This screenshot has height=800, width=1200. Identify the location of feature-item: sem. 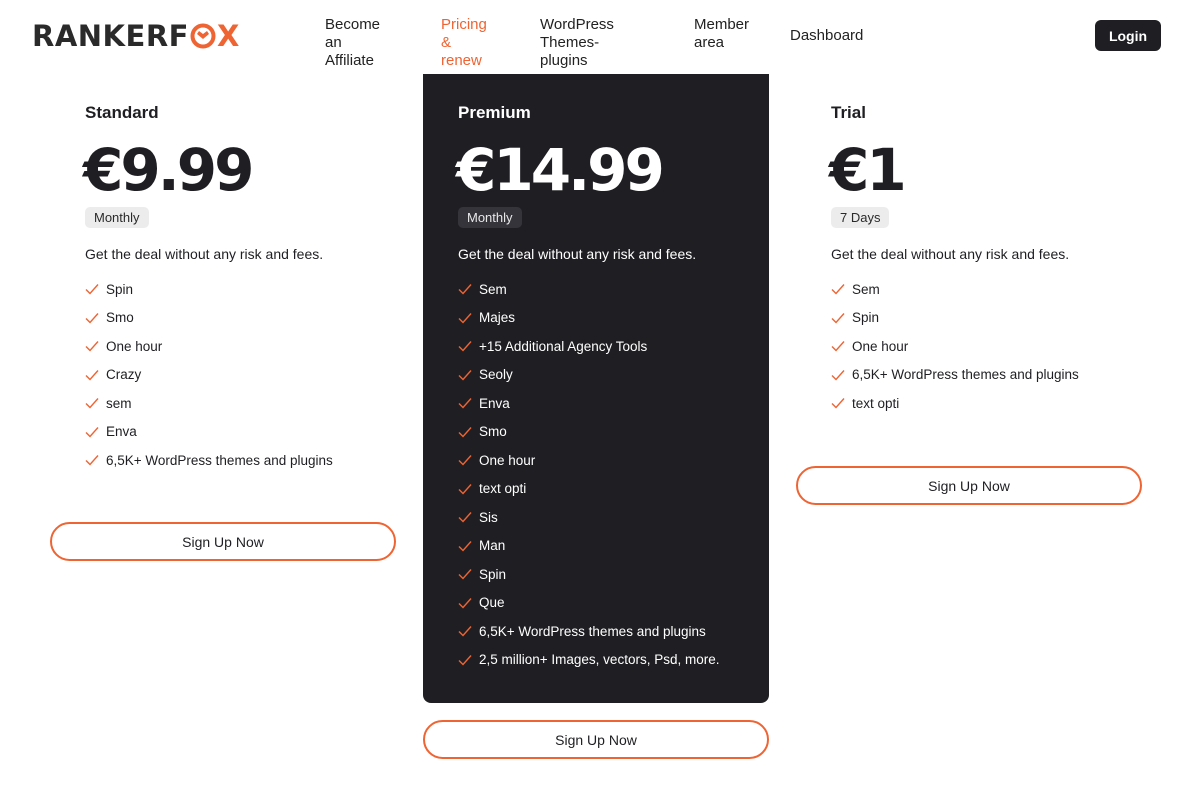
(209, 403).